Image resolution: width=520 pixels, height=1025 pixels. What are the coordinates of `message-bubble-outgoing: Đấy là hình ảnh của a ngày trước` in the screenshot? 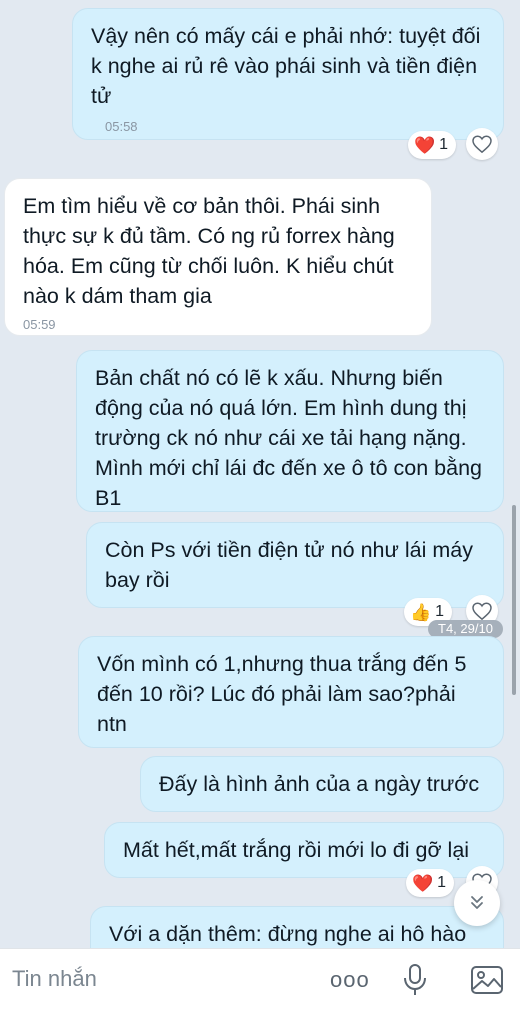 It's located at (322, 784).